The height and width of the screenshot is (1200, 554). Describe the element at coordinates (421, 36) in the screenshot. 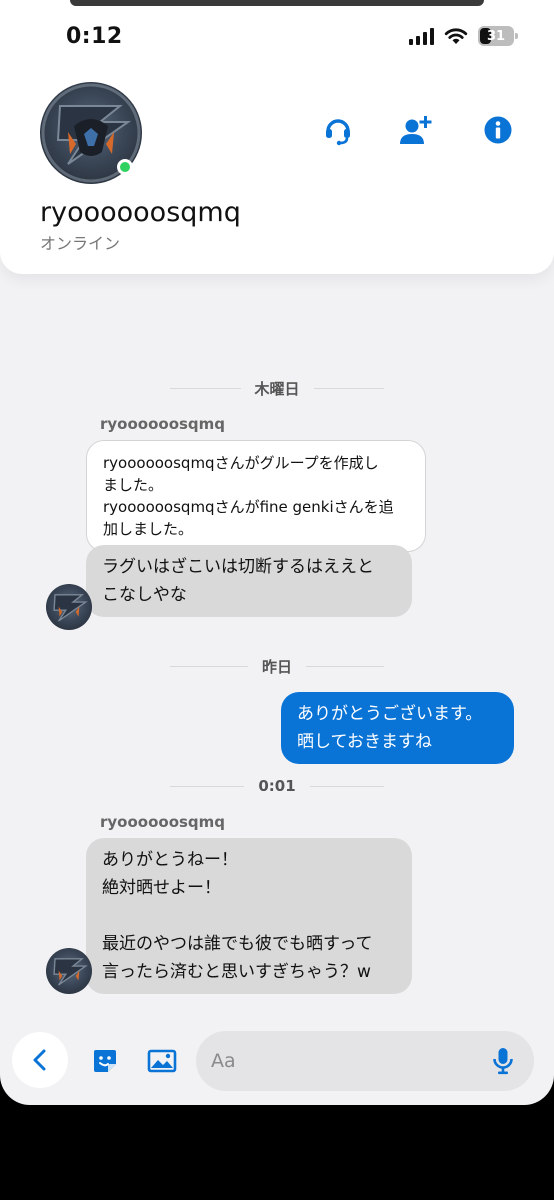

I see `cellular-signal-icon` at that location.